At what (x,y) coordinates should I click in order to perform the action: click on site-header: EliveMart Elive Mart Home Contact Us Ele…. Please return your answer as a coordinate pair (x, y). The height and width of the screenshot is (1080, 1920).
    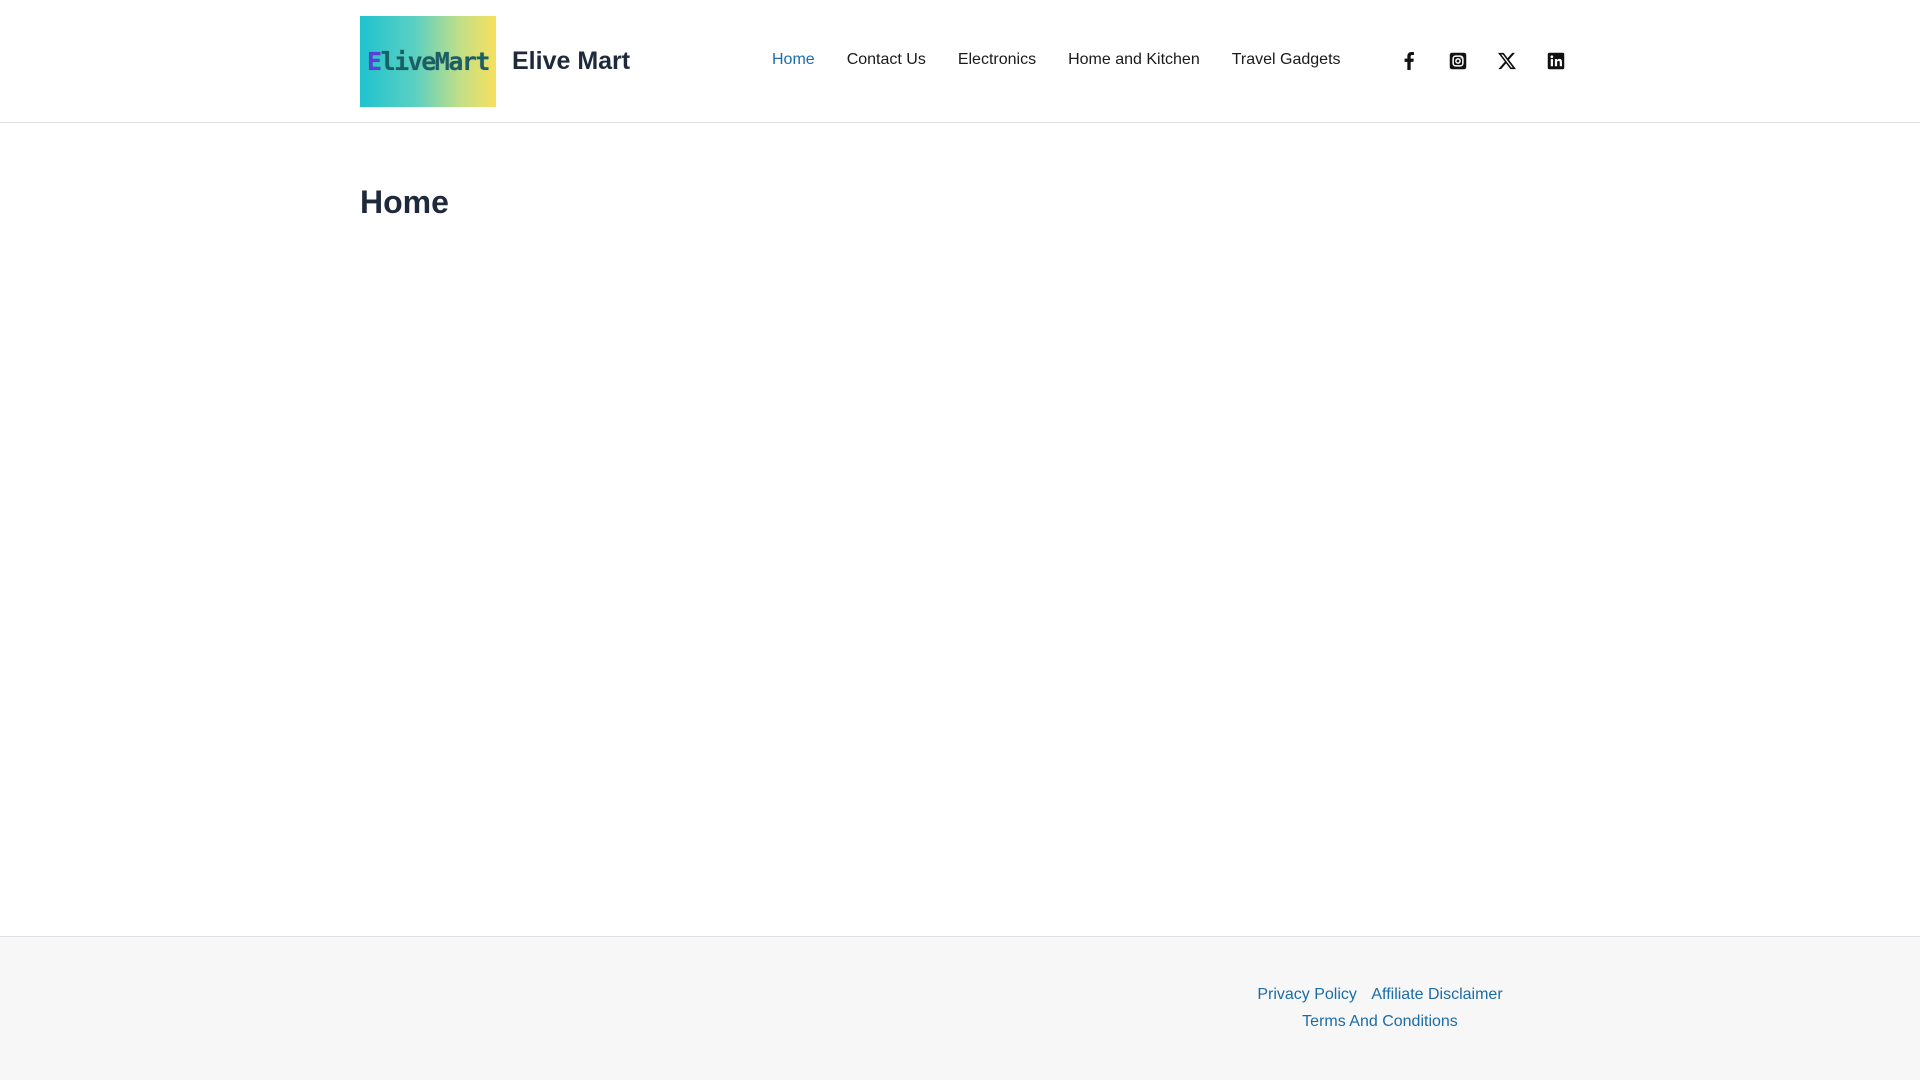
    Looking at the image, I should click on (960, 61).